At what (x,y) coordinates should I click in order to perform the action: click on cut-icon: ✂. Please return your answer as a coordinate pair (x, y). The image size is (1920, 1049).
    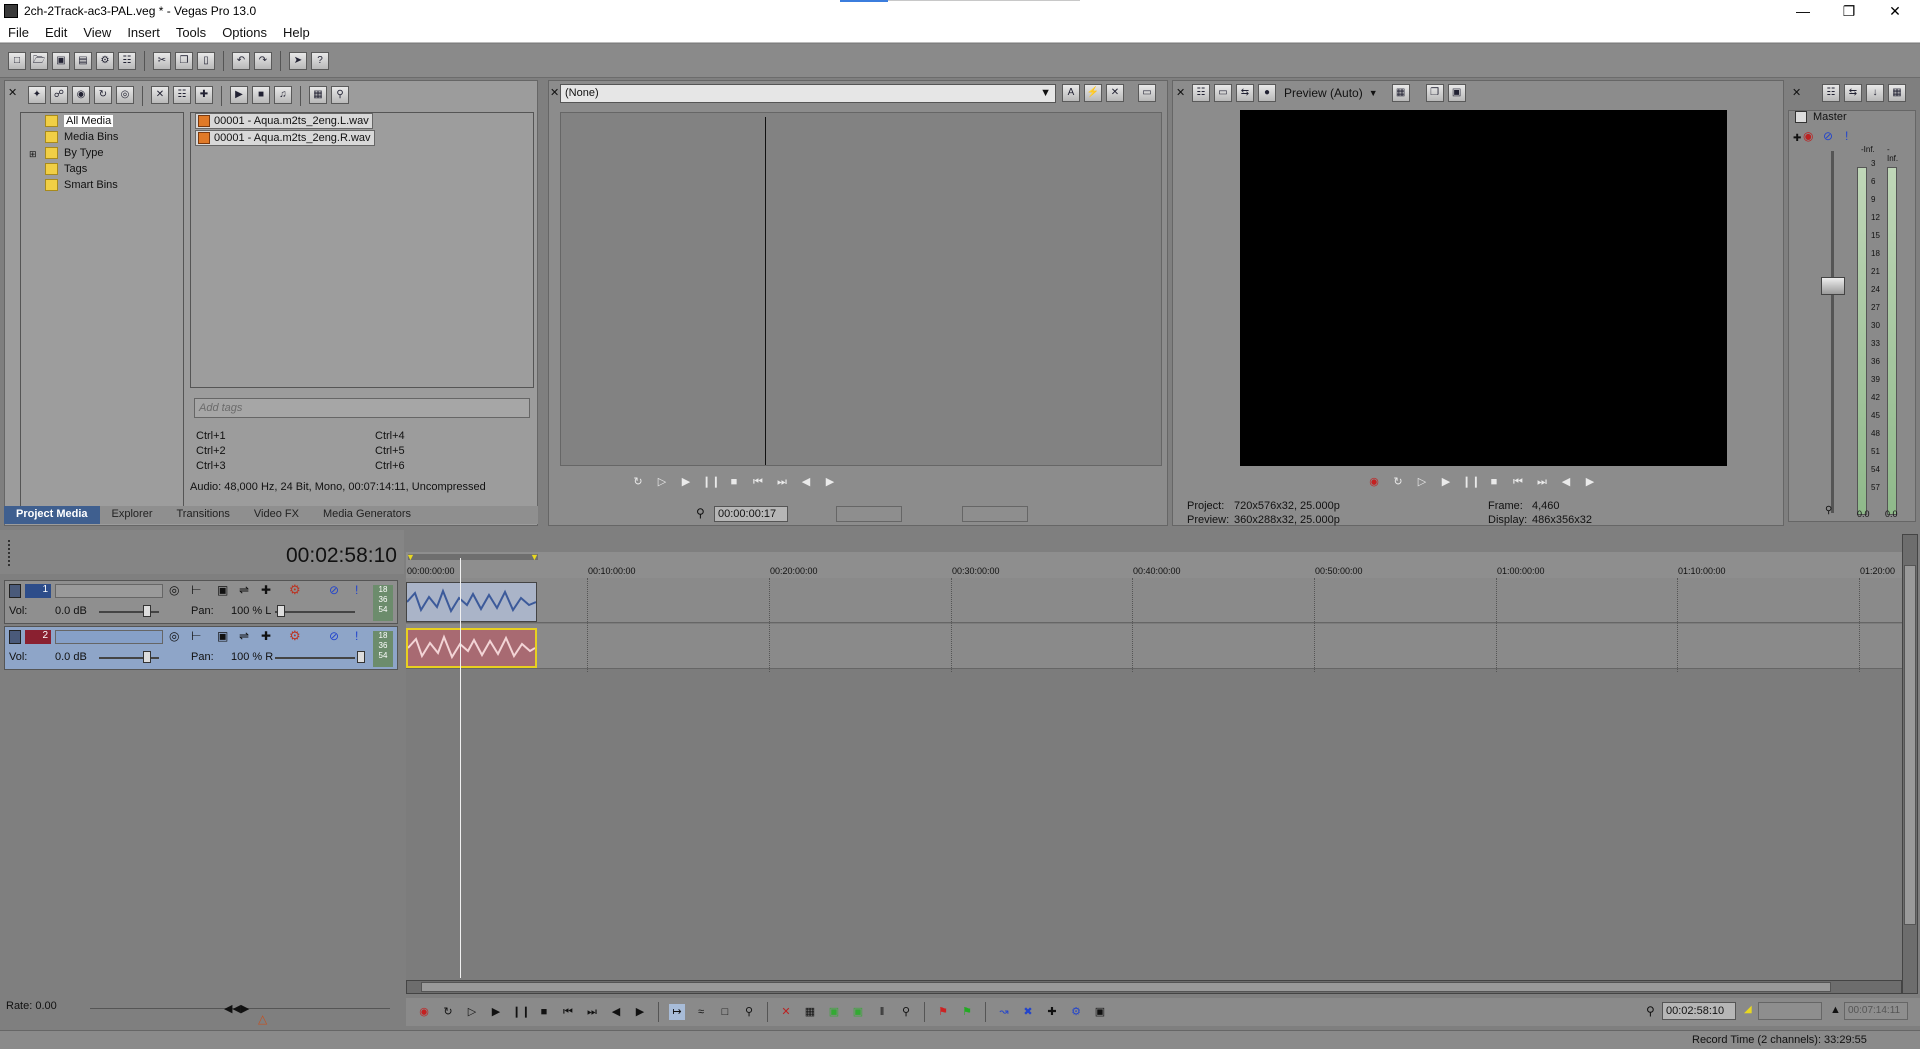
    Looking at the image, I should click on (162, 60).